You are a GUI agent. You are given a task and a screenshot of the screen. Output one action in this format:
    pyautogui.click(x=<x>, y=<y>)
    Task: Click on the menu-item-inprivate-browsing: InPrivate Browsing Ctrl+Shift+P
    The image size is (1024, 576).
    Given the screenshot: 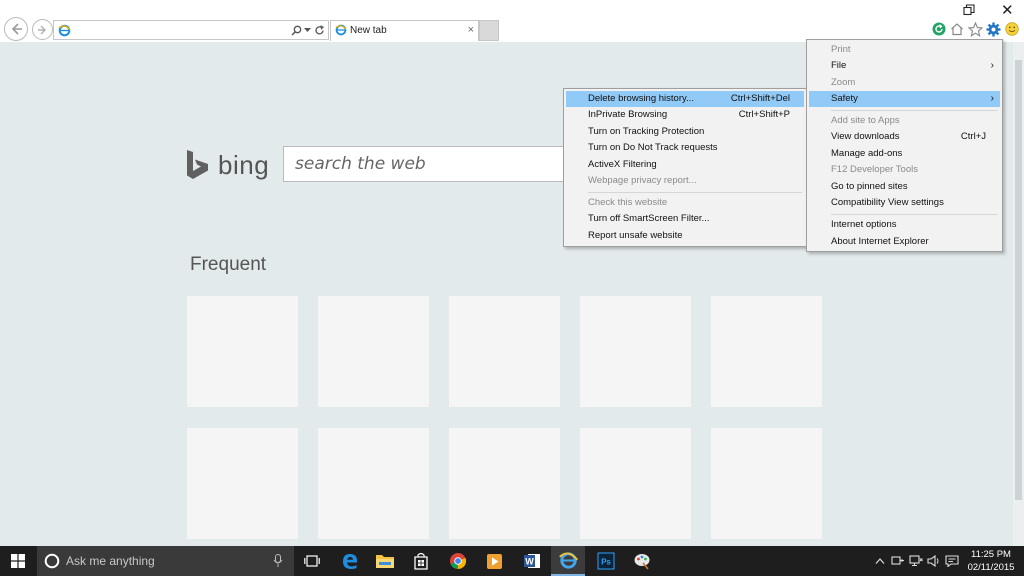 What is the action you would take?
    pyautogui.click(x=685, y=115)
    